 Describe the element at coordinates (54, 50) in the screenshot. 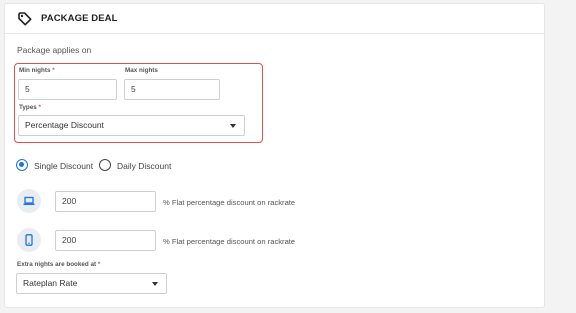

I see `applies-on-label: Package applies on` at that location.